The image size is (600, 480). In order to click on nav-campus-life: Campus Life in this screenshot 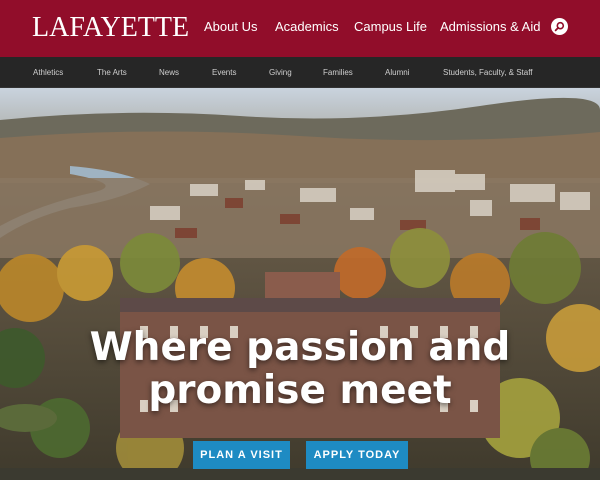, I will do `click(390, 27)`.